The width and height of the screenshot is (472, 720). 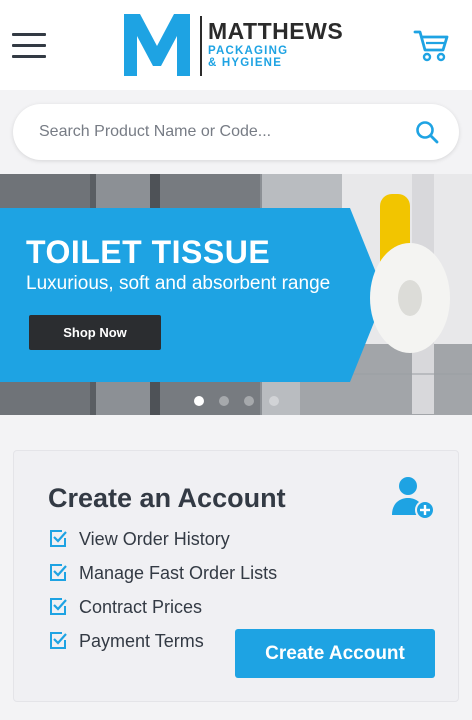 I want to click on search-bar, so click(x=236, y=132).